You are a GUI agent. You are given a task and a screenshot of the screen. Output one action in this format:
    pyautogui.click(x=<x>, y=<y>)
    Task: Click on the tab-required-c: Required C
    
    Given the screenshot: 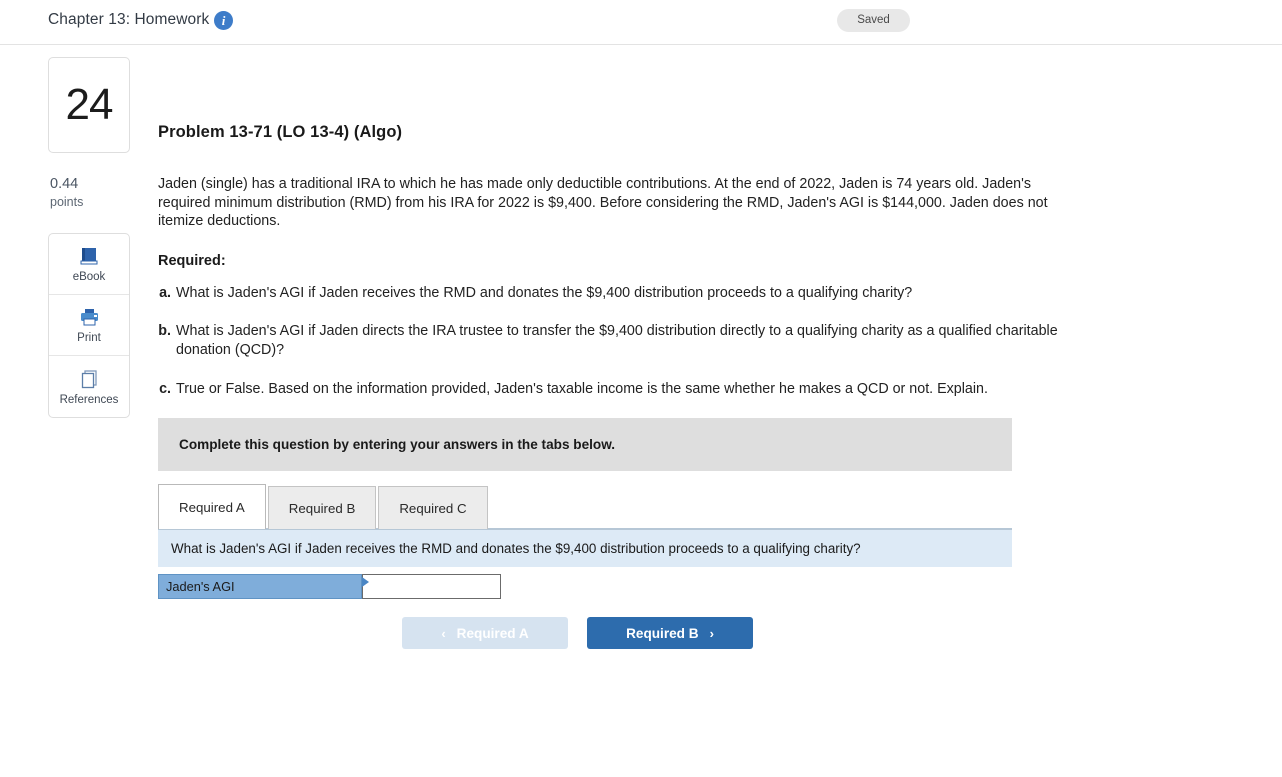 What is the action you would take?
    pyautogui.click(x=433, y=508)
    